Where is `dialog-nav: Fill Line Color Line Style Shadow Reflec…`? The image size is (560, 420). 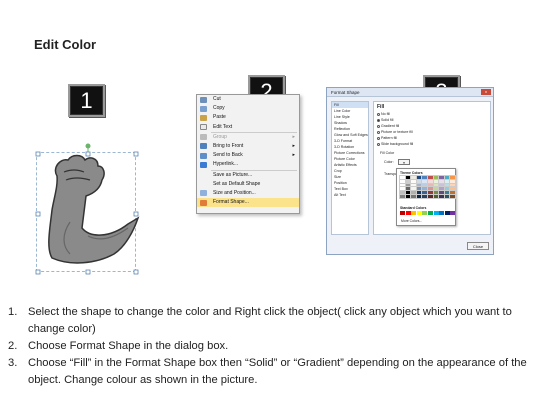 dialog-nav: Fill Line Color Line Style Shadow Reflec… is located at coordinates (350, 168).